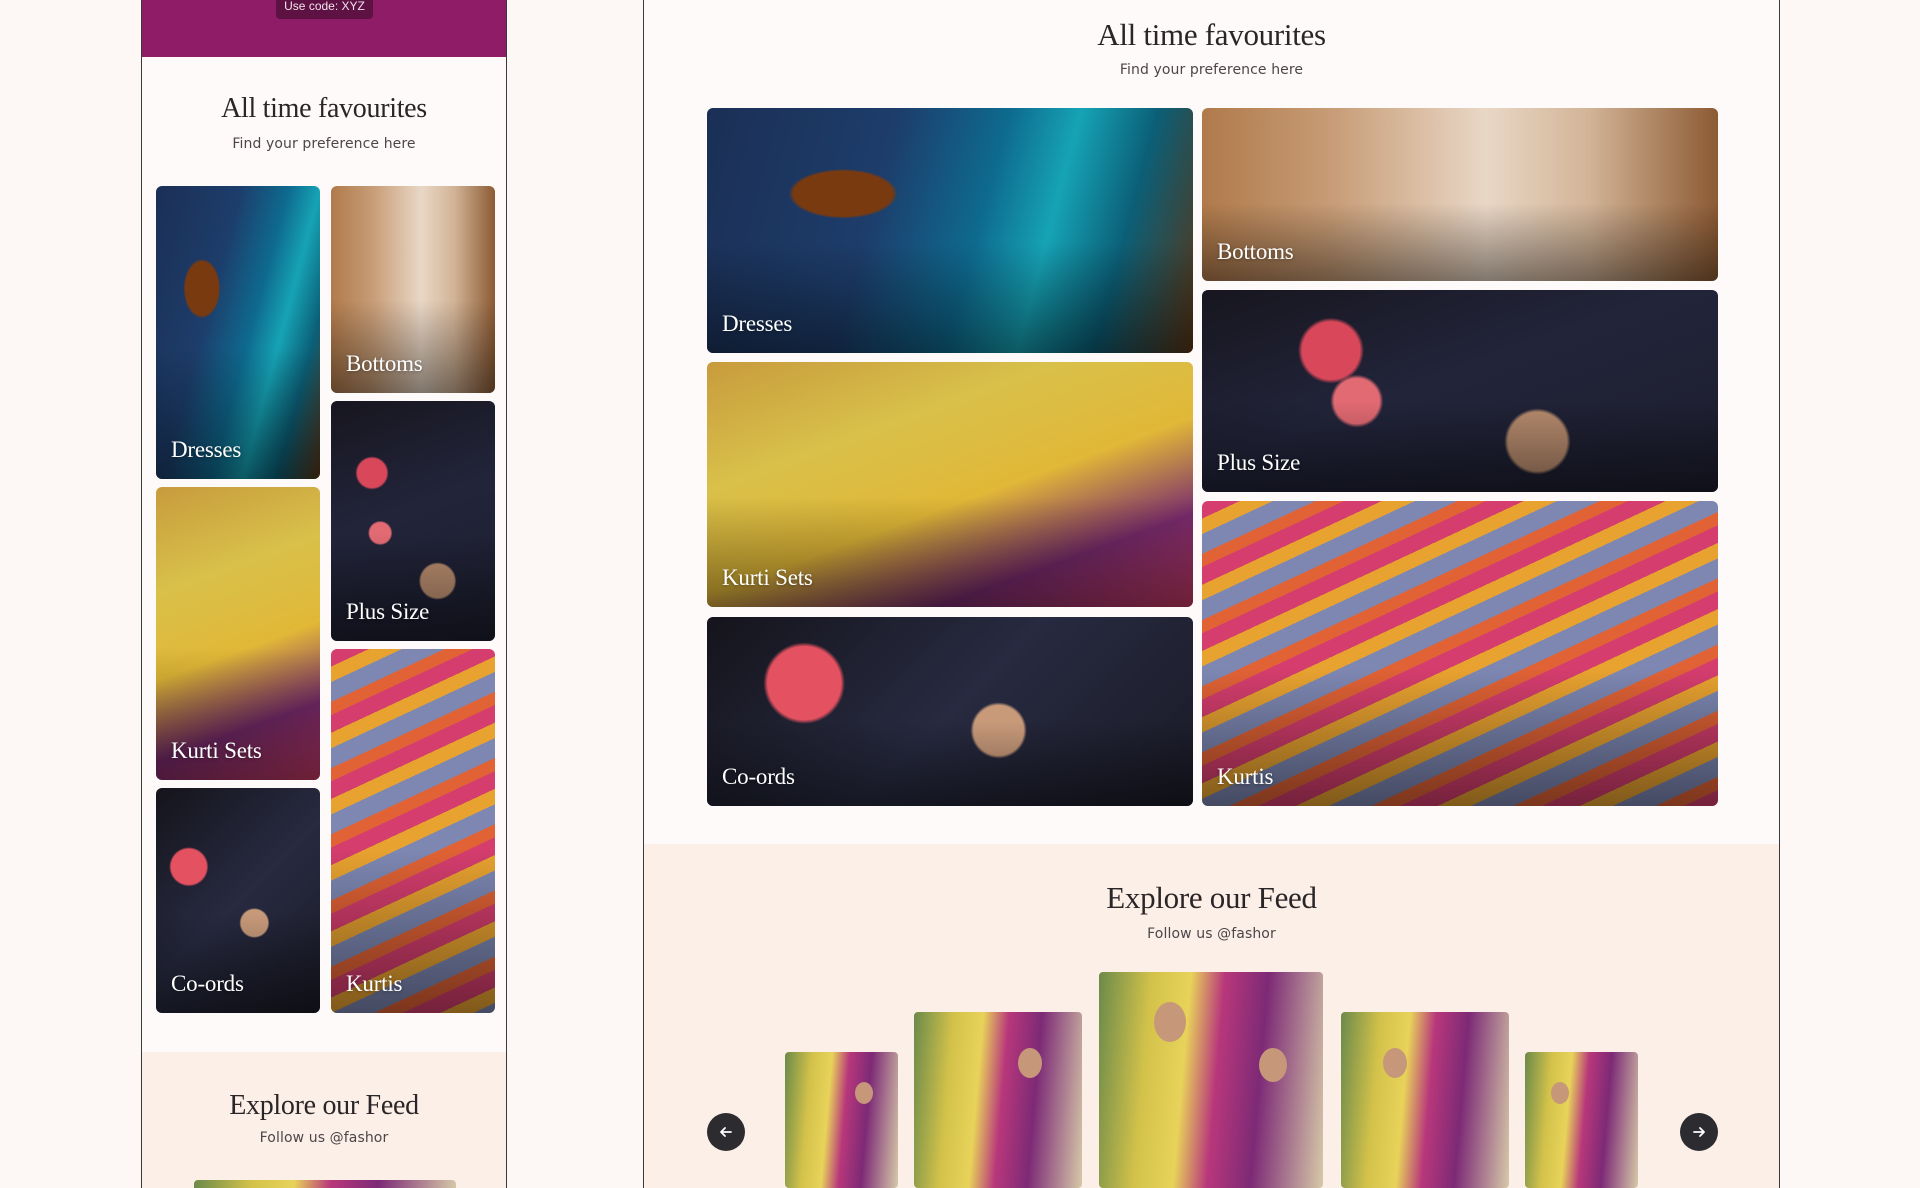 The image size is (1920, 1188). Describe the element at coordinates (324, 9) in the screenshot. I see `promo-code-badge: Use code: XYZ` at that location.